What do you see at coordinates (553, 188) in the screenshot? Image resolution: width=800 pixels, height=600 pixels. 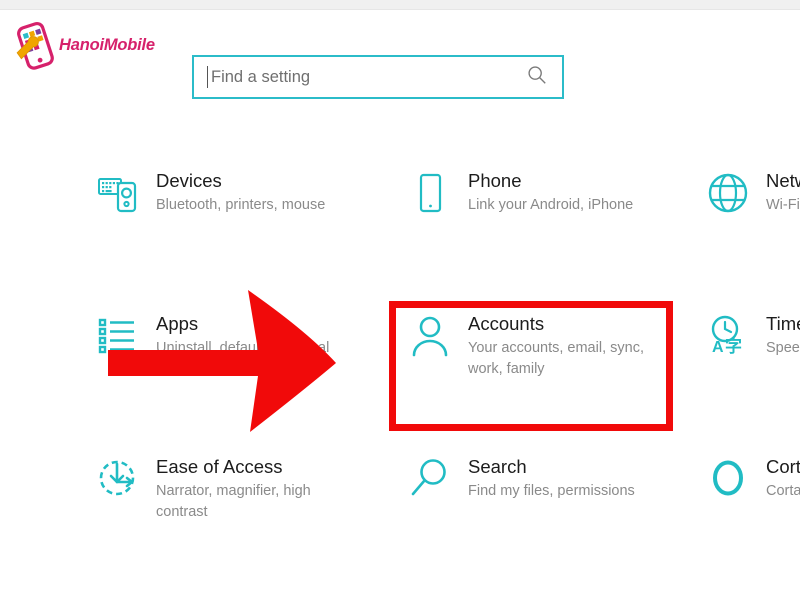 I see `settings-tile-phone: Phone Link your Android, iPhone` at bounding box center [553, 188].